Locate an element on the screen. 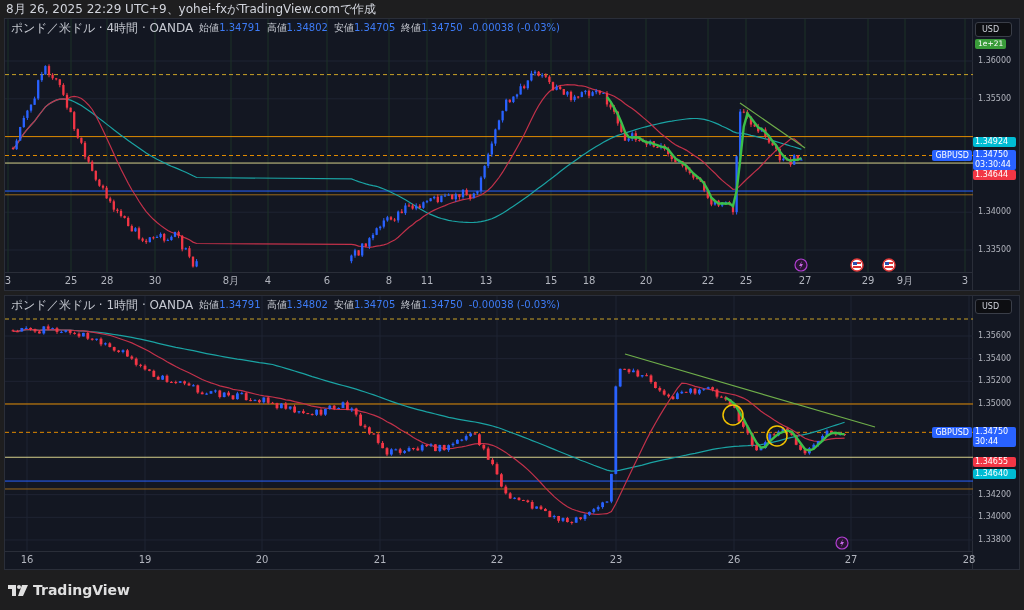 The width and height of the screenshot is (1024, 610). time-label: 30 is located at coordinates (155, 281).